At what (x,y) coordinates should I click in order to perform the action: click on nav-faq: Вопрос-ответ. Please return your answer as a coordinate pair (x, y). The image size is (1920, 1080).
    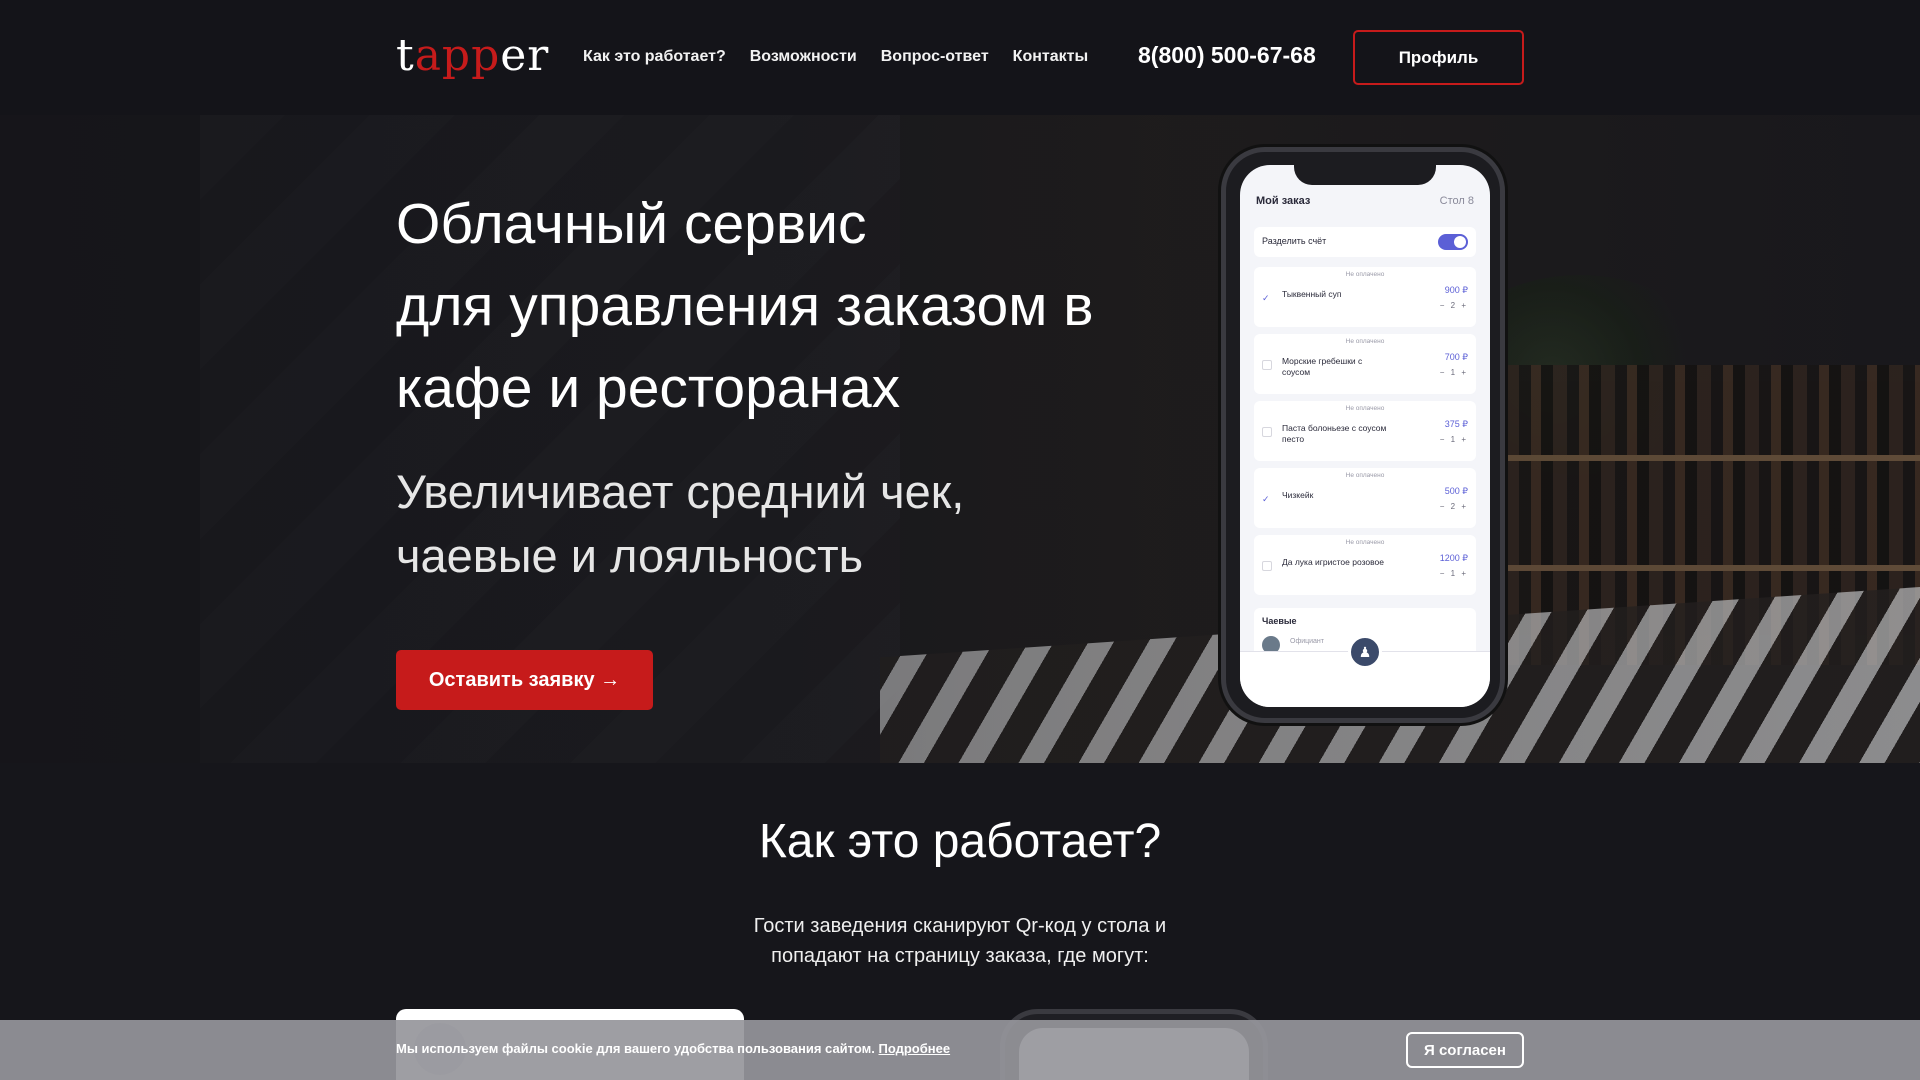
    Looking at the image, I should click on (935, 57).